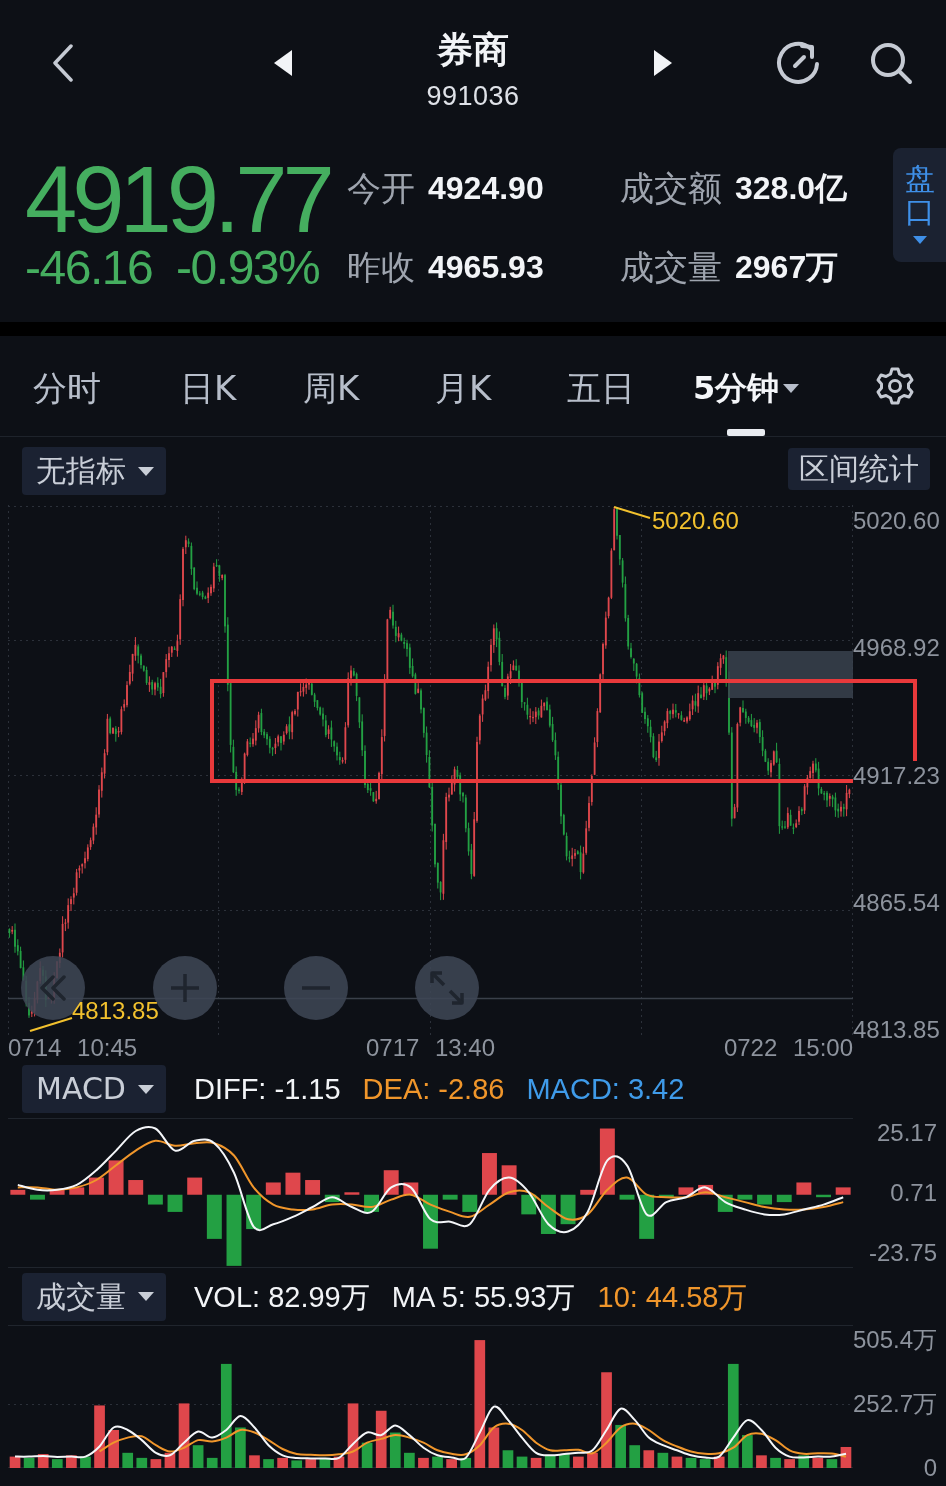 The image size is (946, 1486). What do you see at coordinates (115, 1011) in the screenshot?
I see `low-price-label: 4813.85` at bounding box center [115, 1011].